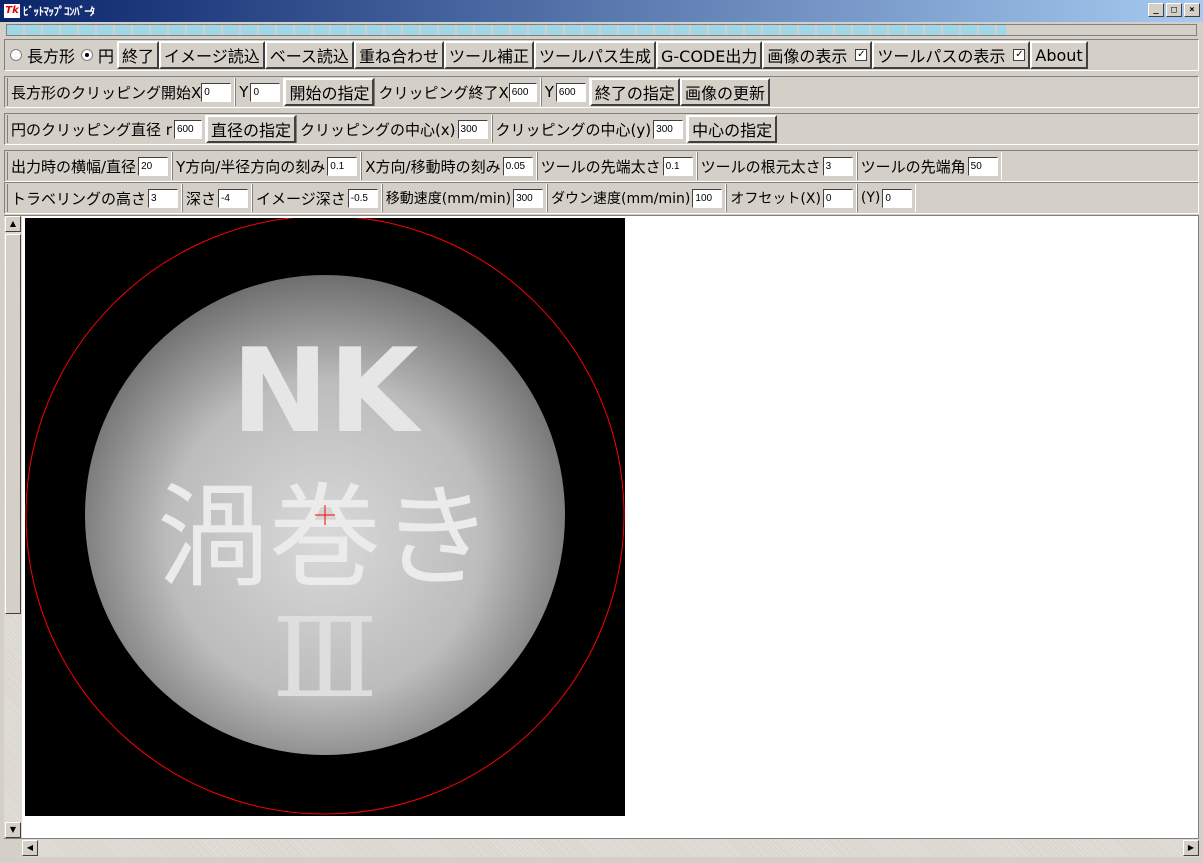 This screenshot has height=863, width=1203. Describe the element at coordinates (724, 92) in the screenshot. I see `update-image-button: 画像の更新` at that location.